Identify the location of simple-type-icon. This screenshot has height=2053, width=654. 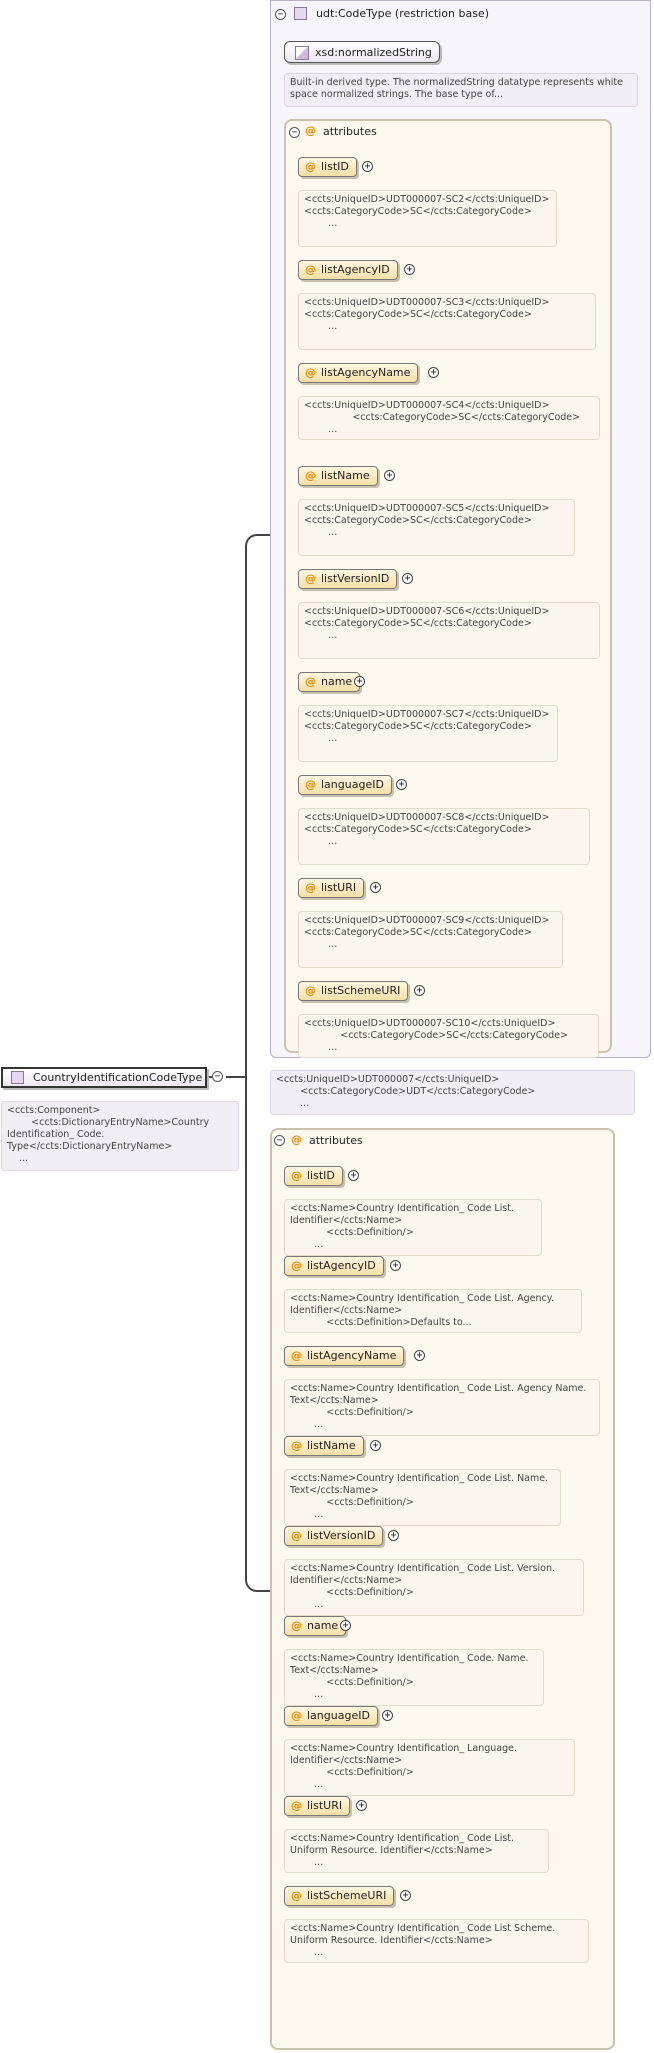
(302, 53).